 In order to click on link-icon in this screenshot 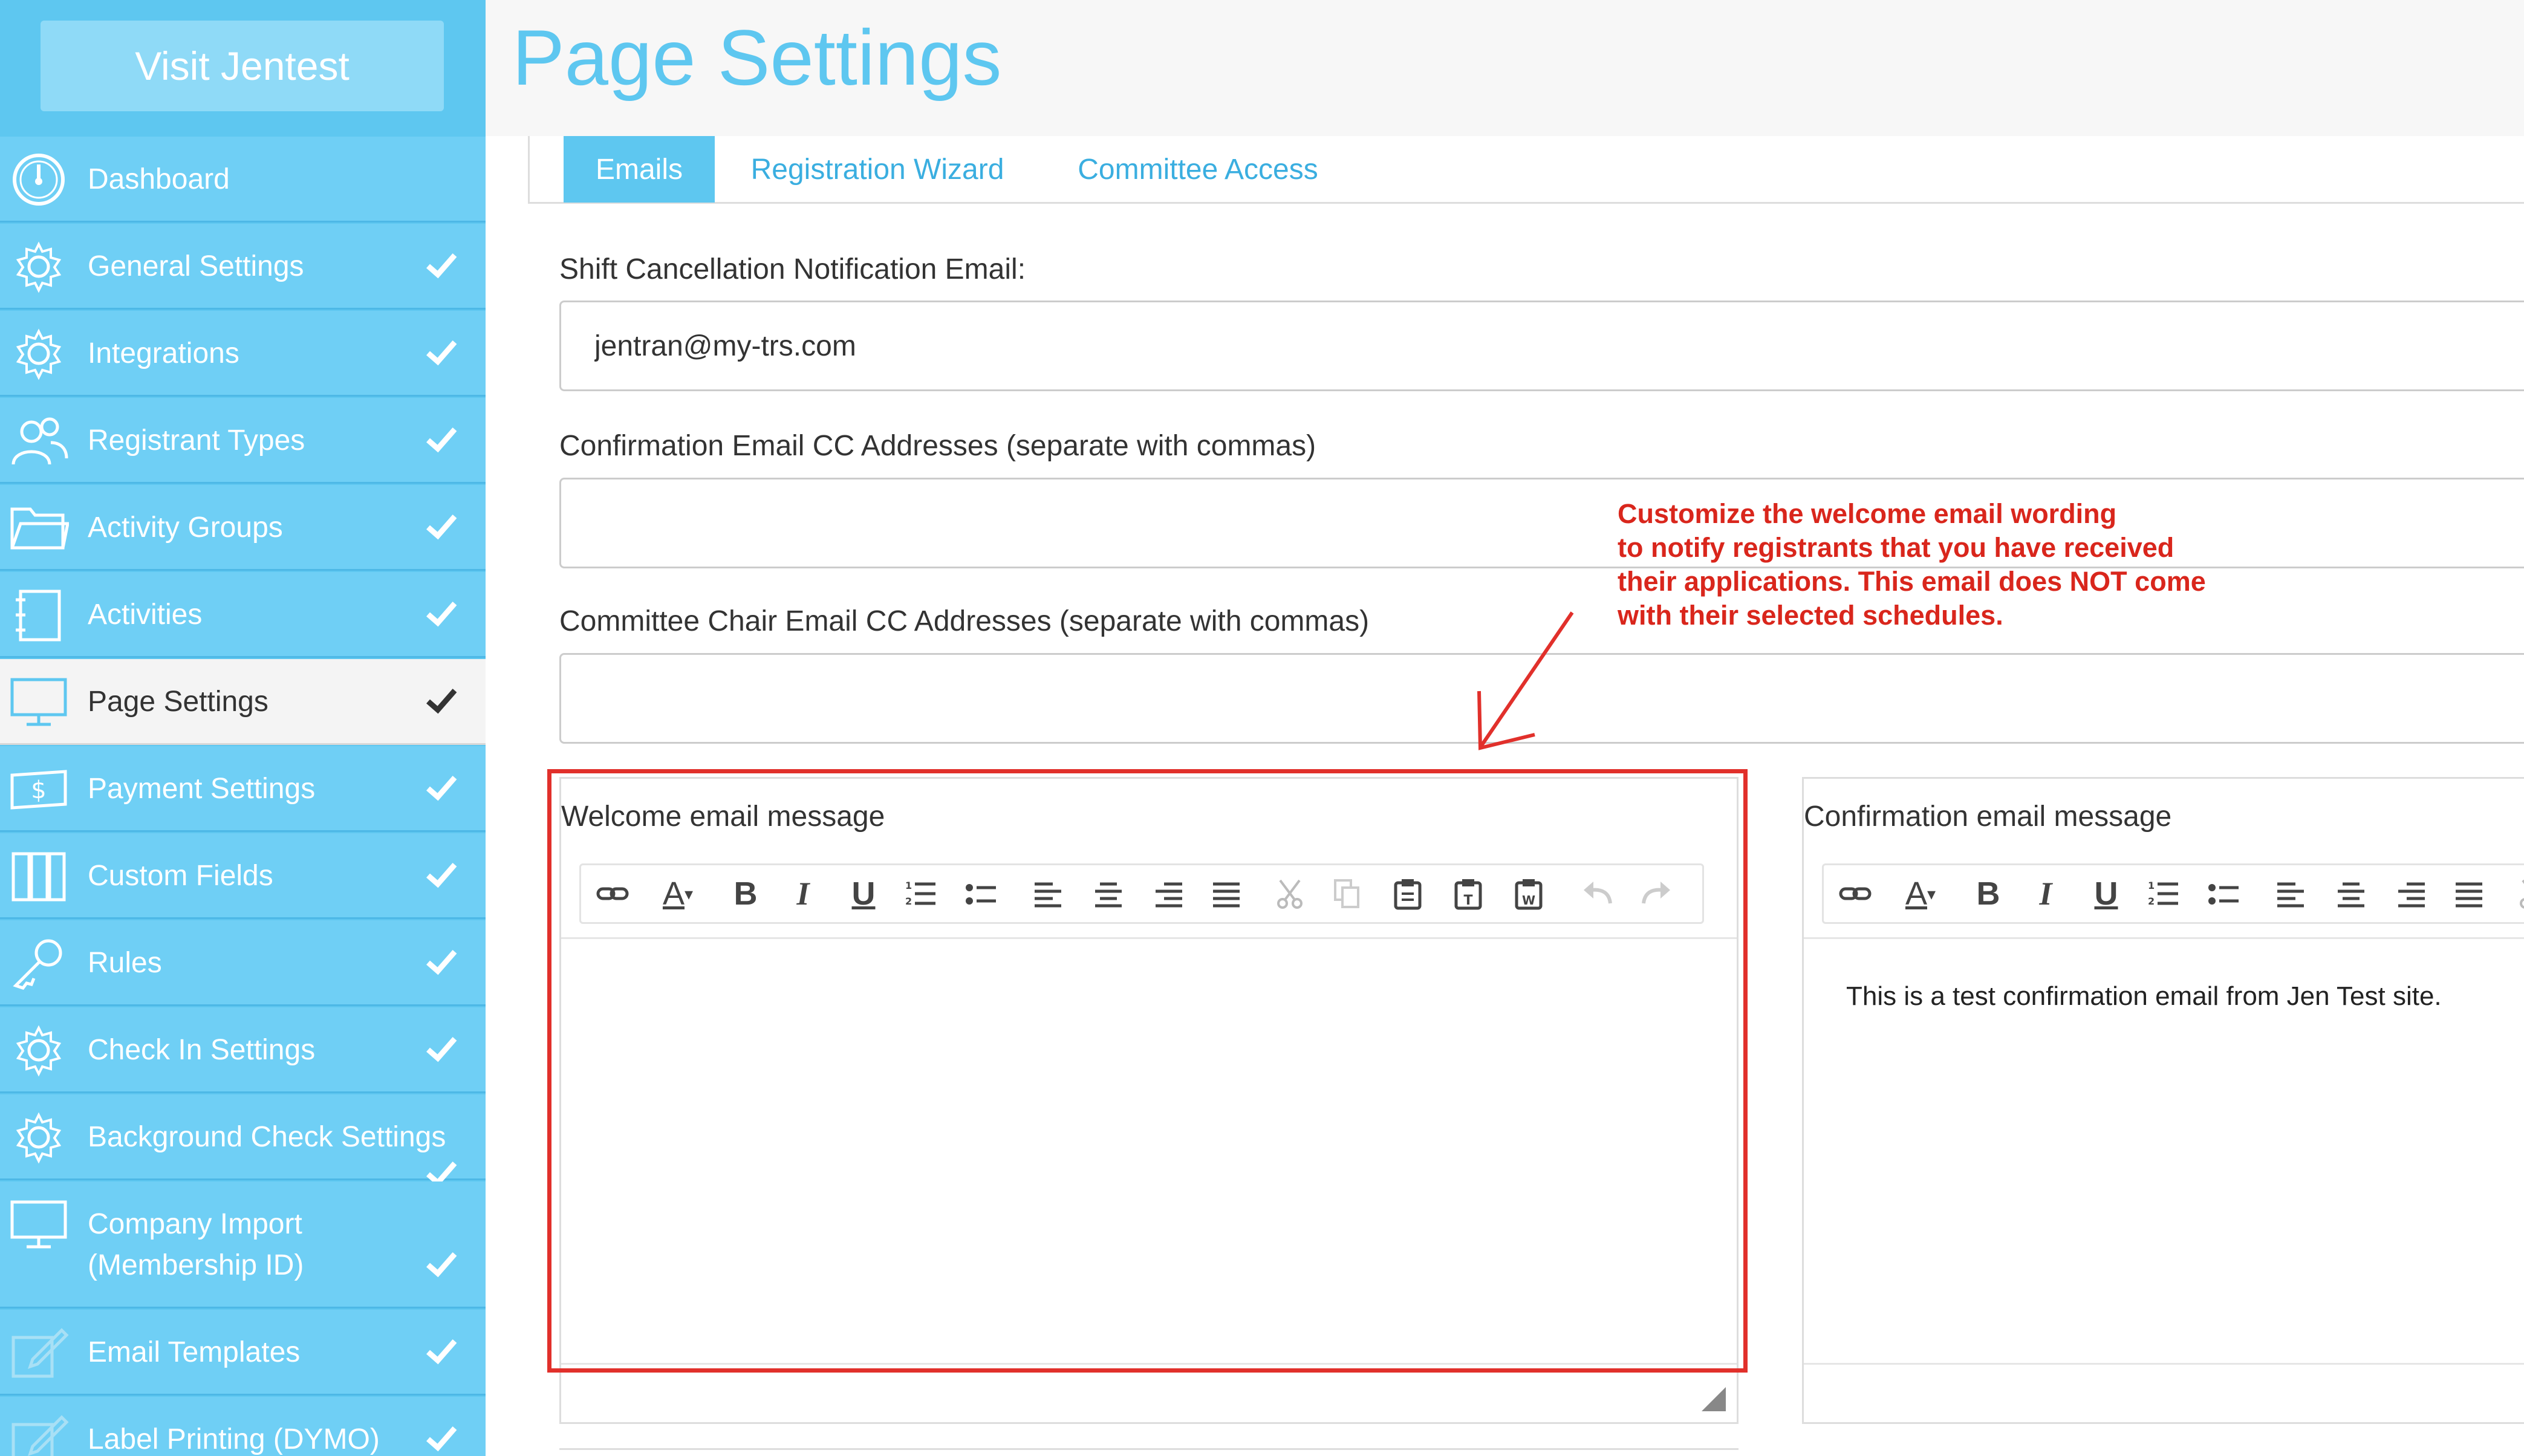, I will do `click(1855, 893)`.